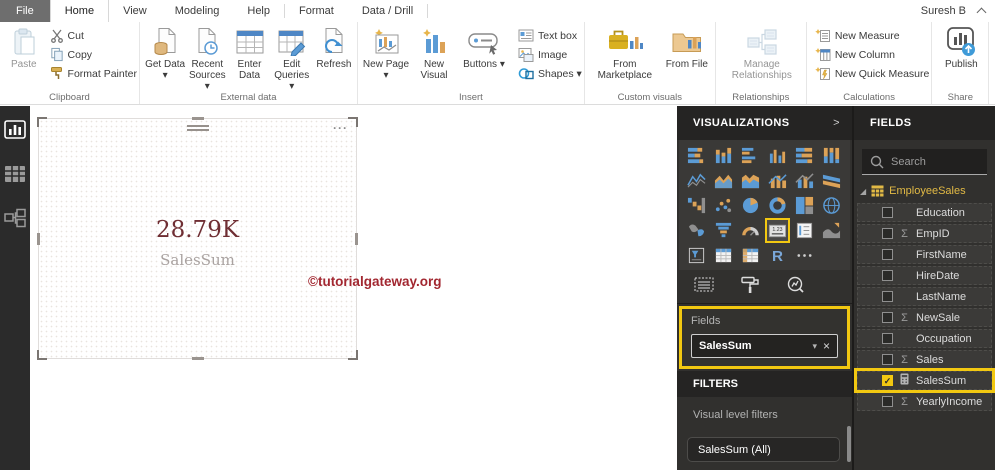 The height and width of the screenshot is (470, 995). I want to click on field-well-dropdown-icon: ▾, so click(814, 346).